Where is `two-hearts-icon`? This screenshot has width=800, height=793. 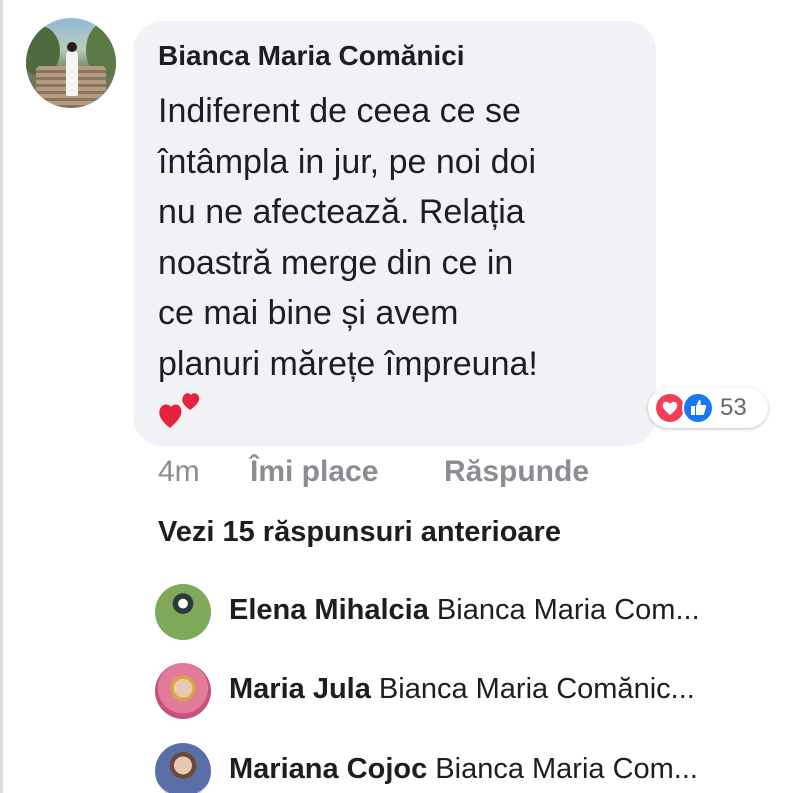 two-hearts-icon is located at coordinates (179, 410).